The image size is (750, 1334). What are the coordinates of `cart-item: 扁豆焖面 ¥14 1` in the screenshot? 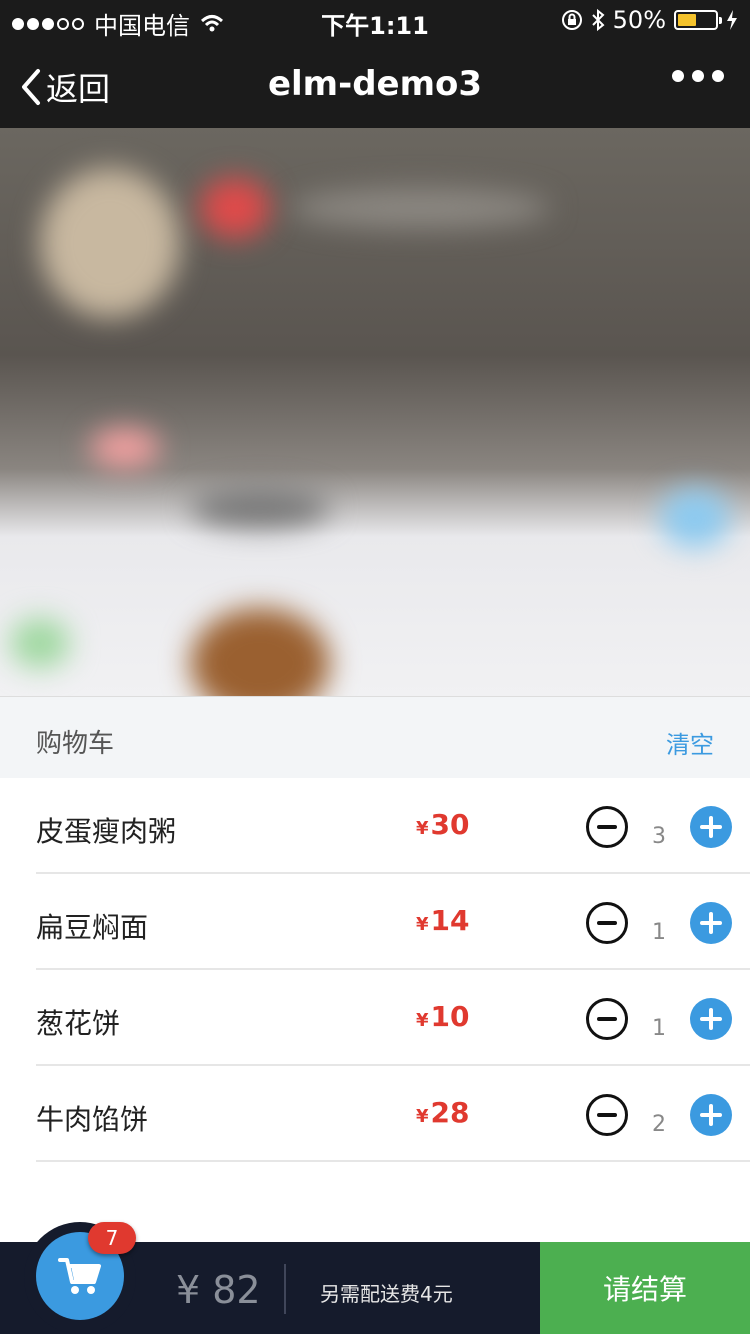 It's located at (393, 922).